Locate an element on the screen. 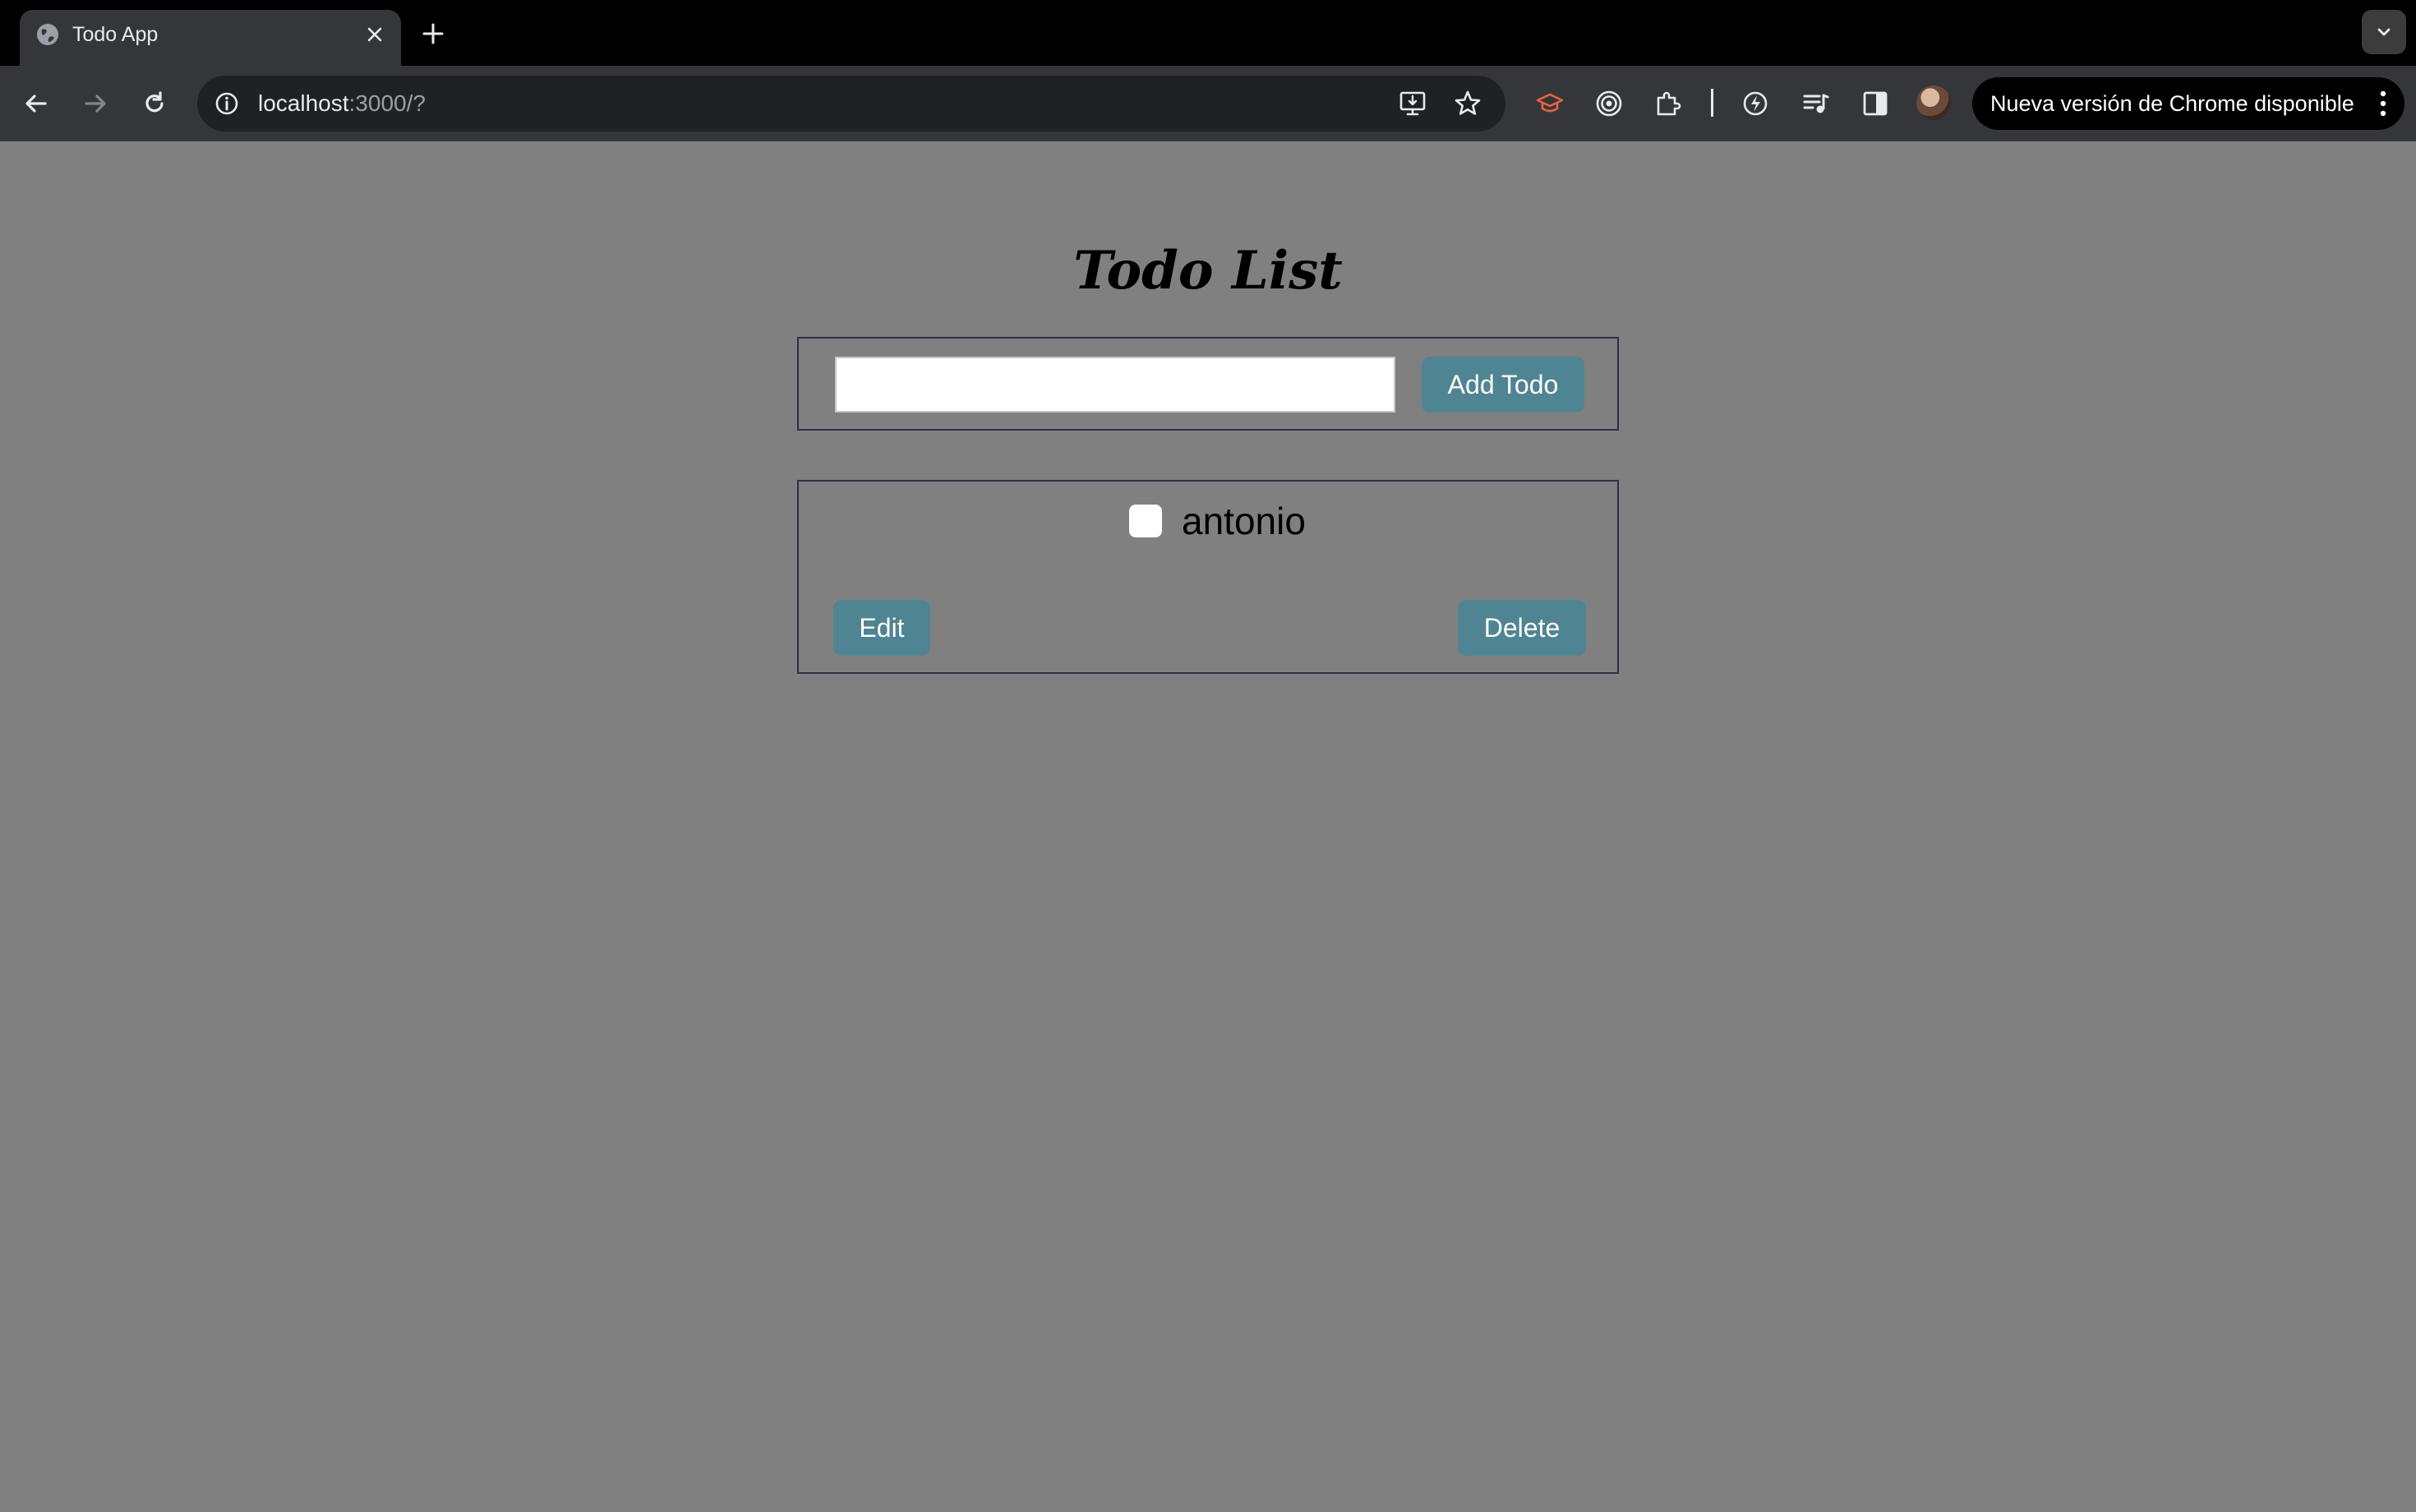 Image resolution: width=2416 pixels, height=1512 pixels. url-text: localhost:3000/? is located at coordinates (342, 104).